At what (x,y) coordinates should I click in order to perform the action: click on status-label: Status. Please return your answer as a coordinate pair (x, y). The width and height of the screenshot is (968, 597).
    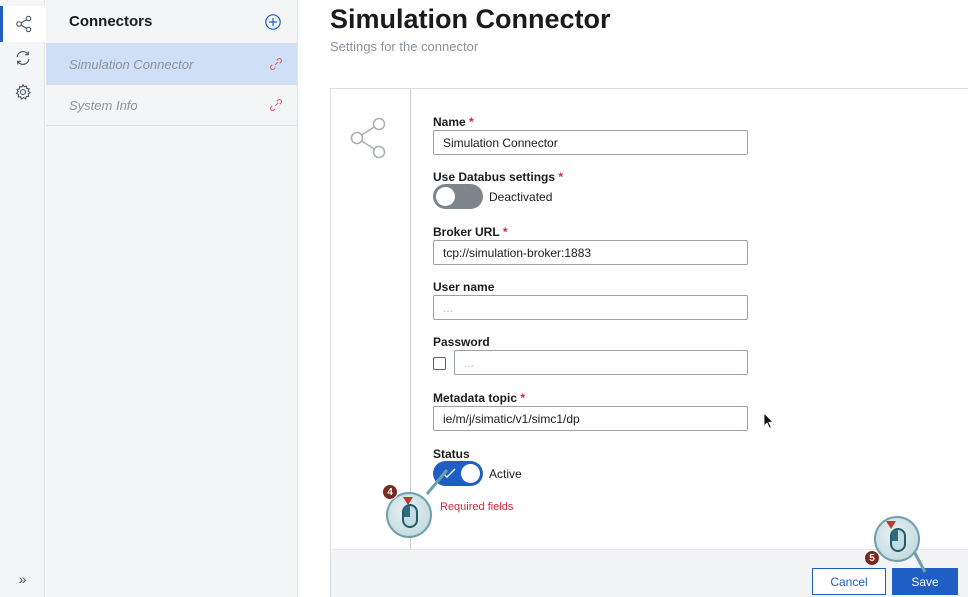
    Looking at the image, I should click on (451, 454).